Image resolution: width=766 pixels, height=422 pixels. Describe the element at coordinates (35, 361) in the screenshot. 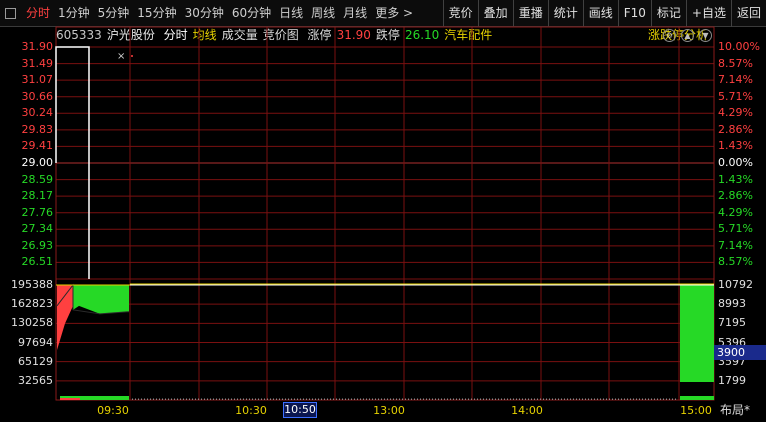

I see `volume-tick-left: 65129` at that location.